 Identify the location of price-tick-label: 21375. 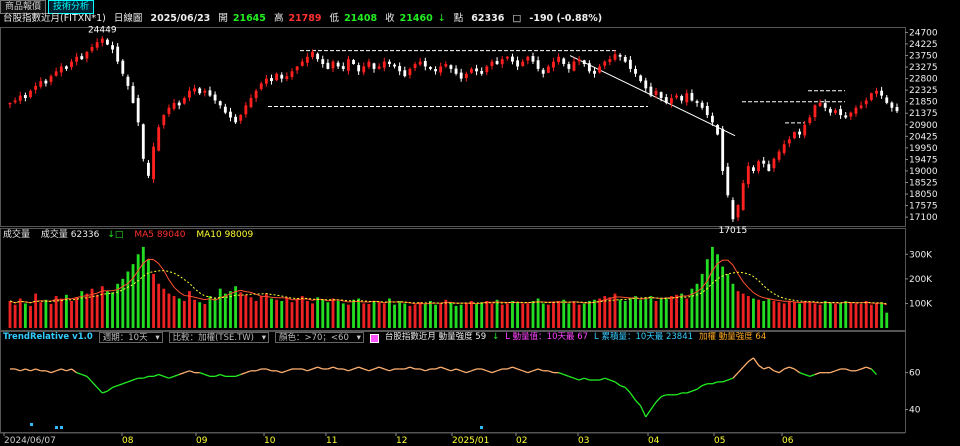
(923, 114).